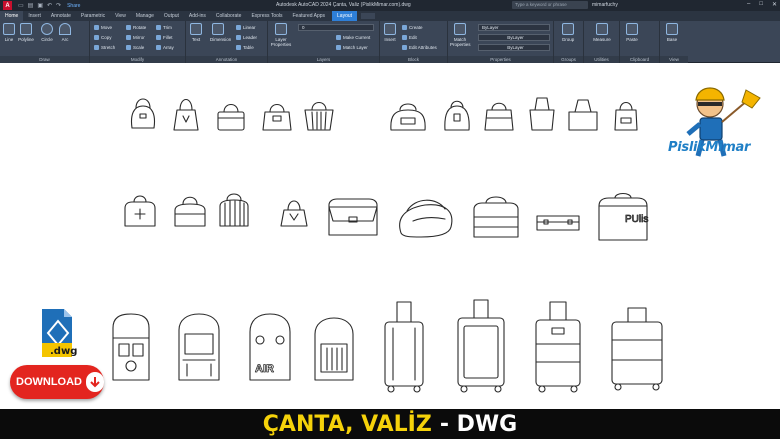  What do you see at coordinates (229, 16) in the screenshot?
I see `tab-collaborate: Collaborate` at bounding box center [229, 16].